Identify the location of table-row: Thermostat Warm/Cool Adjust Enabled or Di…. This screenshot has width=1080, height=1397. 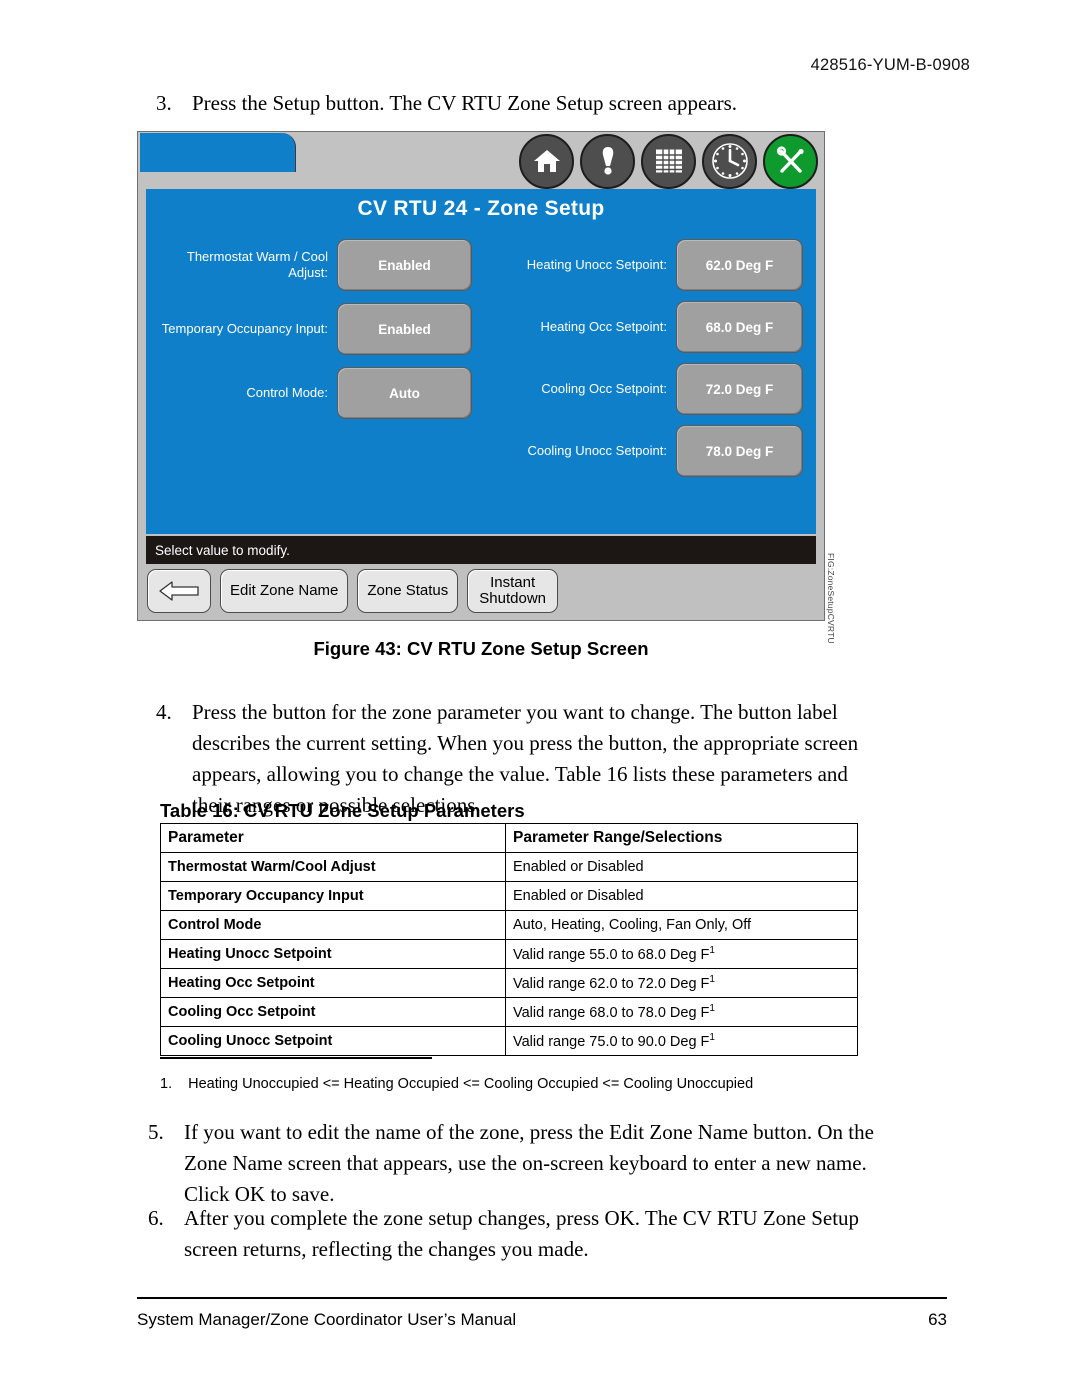
(509, 867).